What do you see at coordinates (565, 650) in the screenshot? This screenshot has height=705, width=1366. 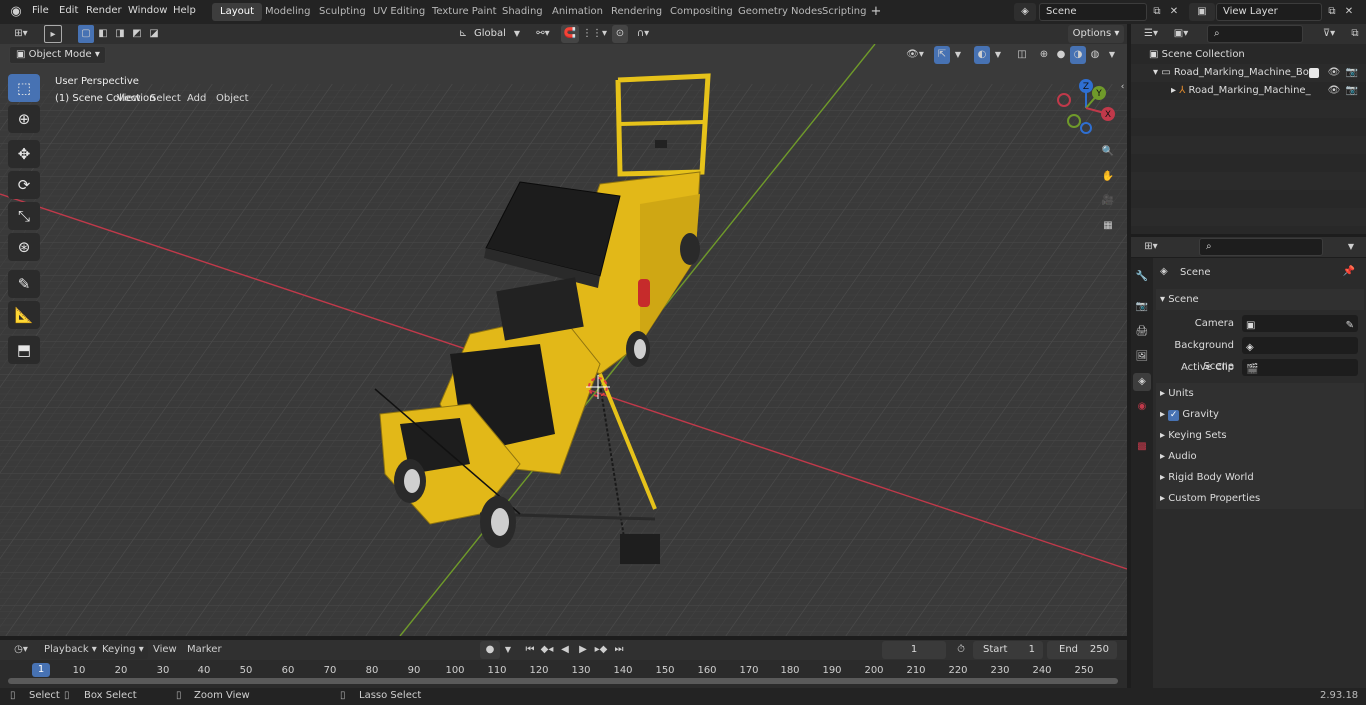 I see `play-reverse-icon: ◀` at bounding box center [565, 650].